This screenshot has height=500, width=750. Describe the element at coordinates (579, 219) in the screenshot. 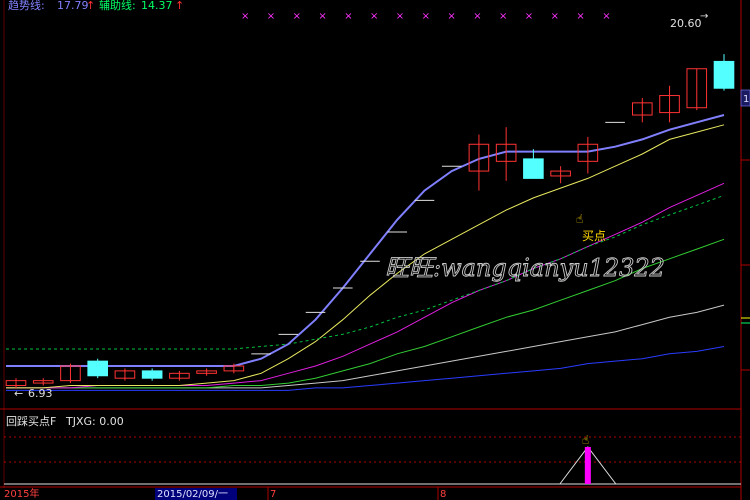

I see `buy-point-hand-icon: ☝` at that location.